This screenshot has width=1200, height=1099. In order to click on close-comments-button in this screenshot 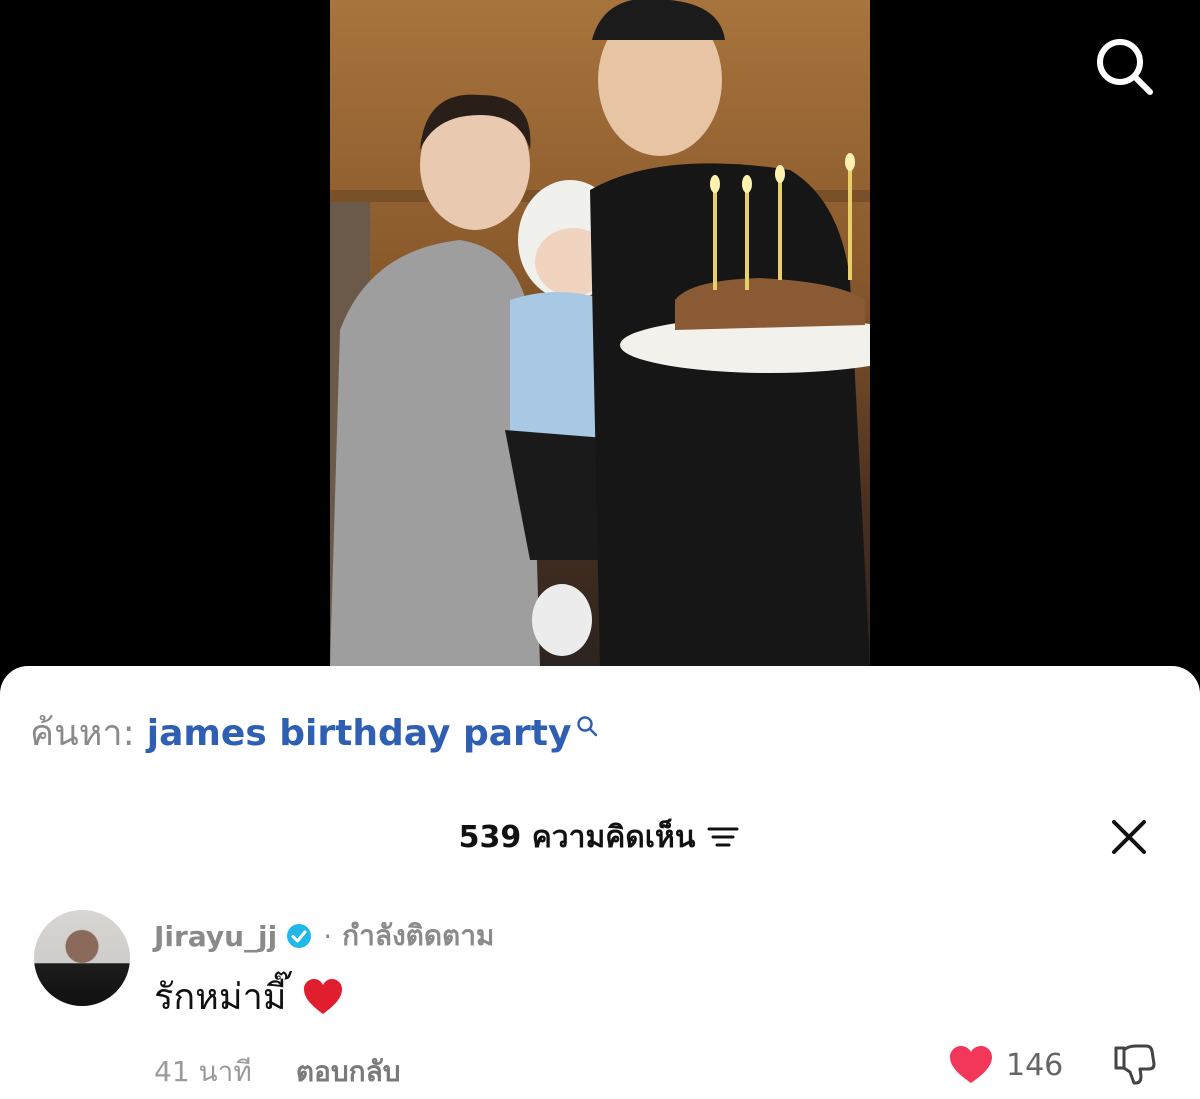, I will do `click(1129, 837)`.